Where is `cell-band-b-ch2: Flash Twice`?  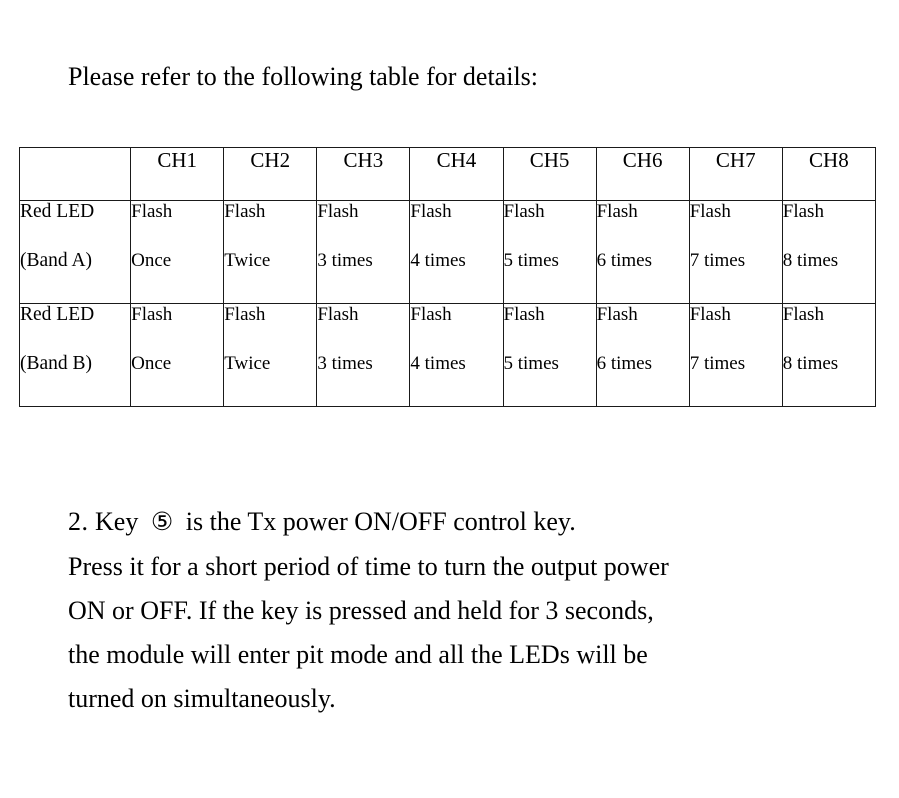 cell-band-b-ch2: Flash Twice is located at coordinates (270, 355).